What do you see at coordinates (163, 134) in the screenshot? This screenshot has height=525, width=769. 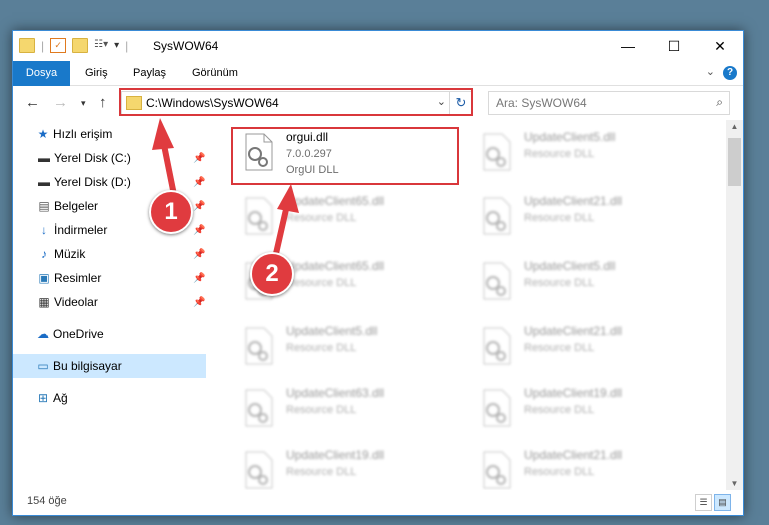 I see `arrow-1-head` at bounding box center [163, 134].